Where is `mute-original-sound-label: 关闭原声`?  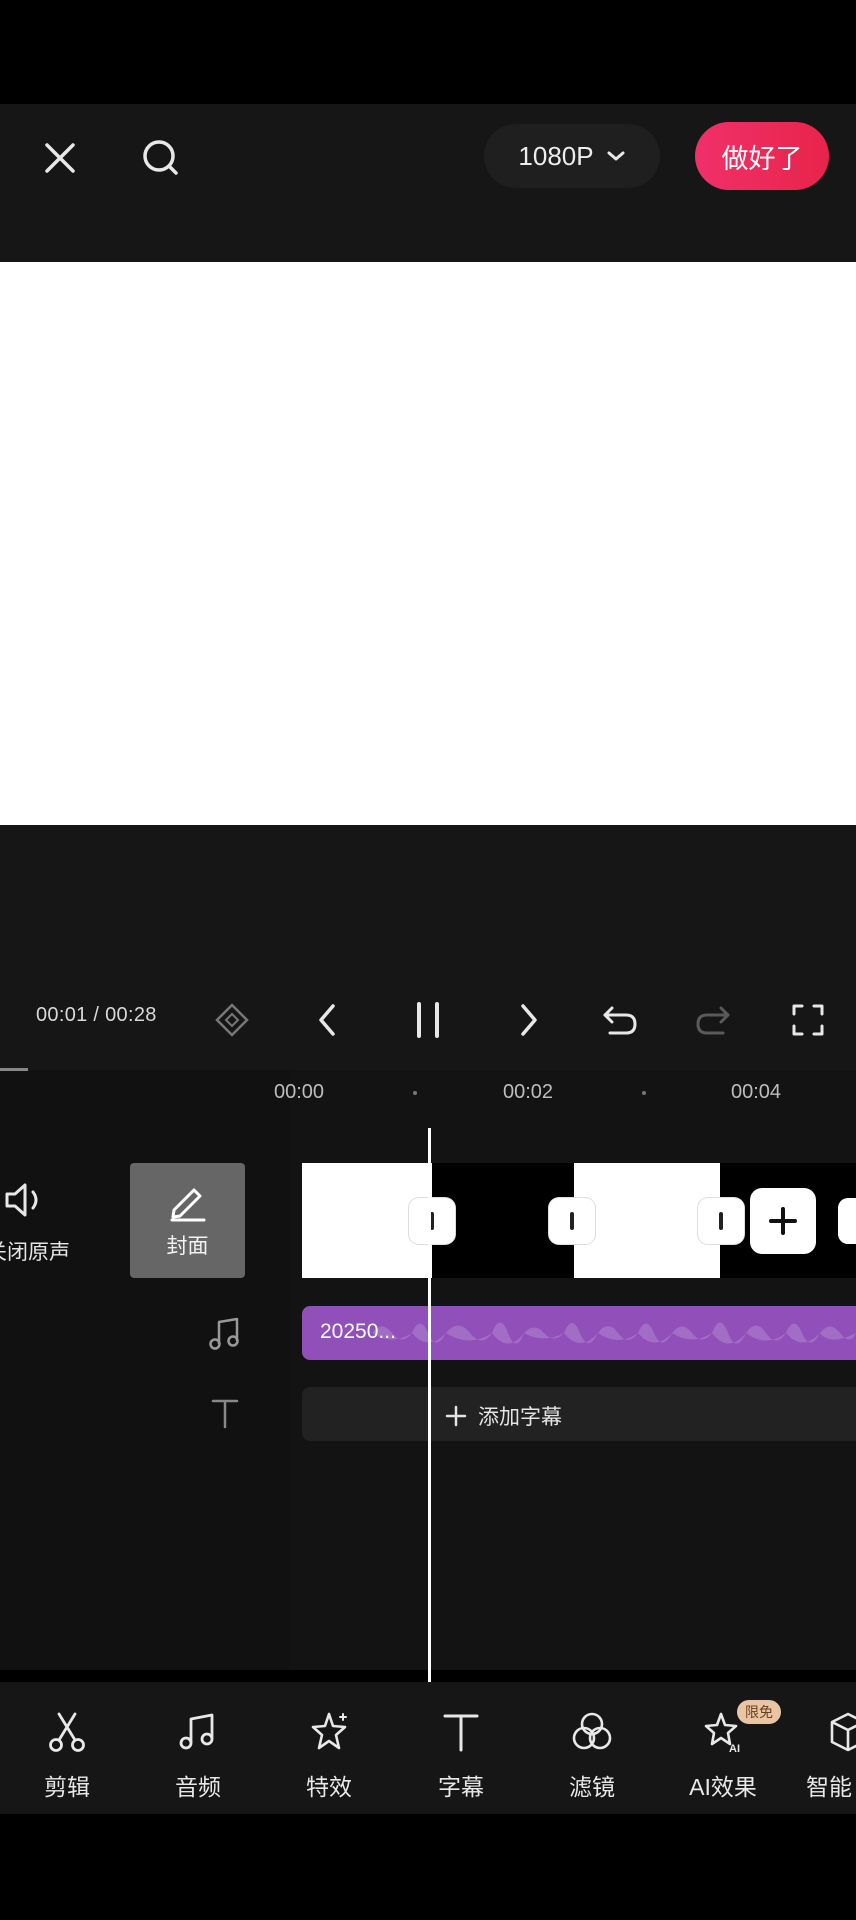 mute-original-sound-label: 关闭原声 is located at coordinates (35, 1252).